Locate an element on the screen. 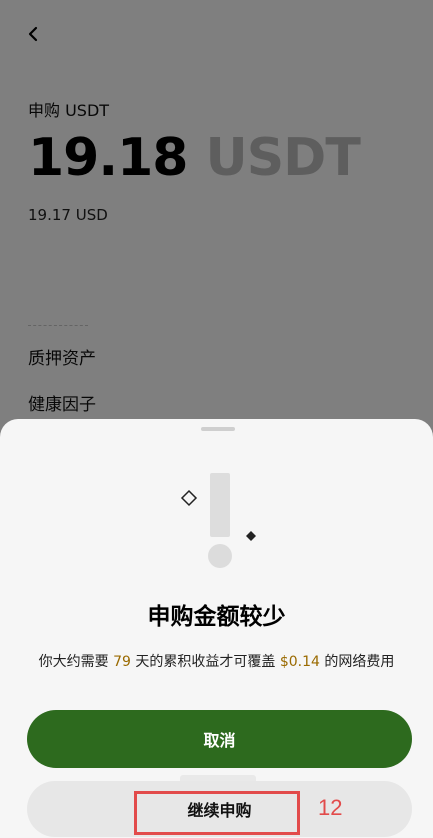 The width and height of the screenshot is (433, 838). warning-illustration-icon is located at coordinates (218, 520).